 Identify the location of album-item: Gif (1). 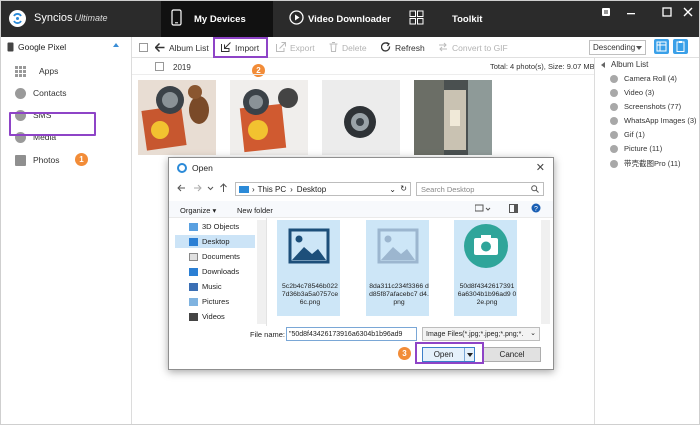
(627, 134).